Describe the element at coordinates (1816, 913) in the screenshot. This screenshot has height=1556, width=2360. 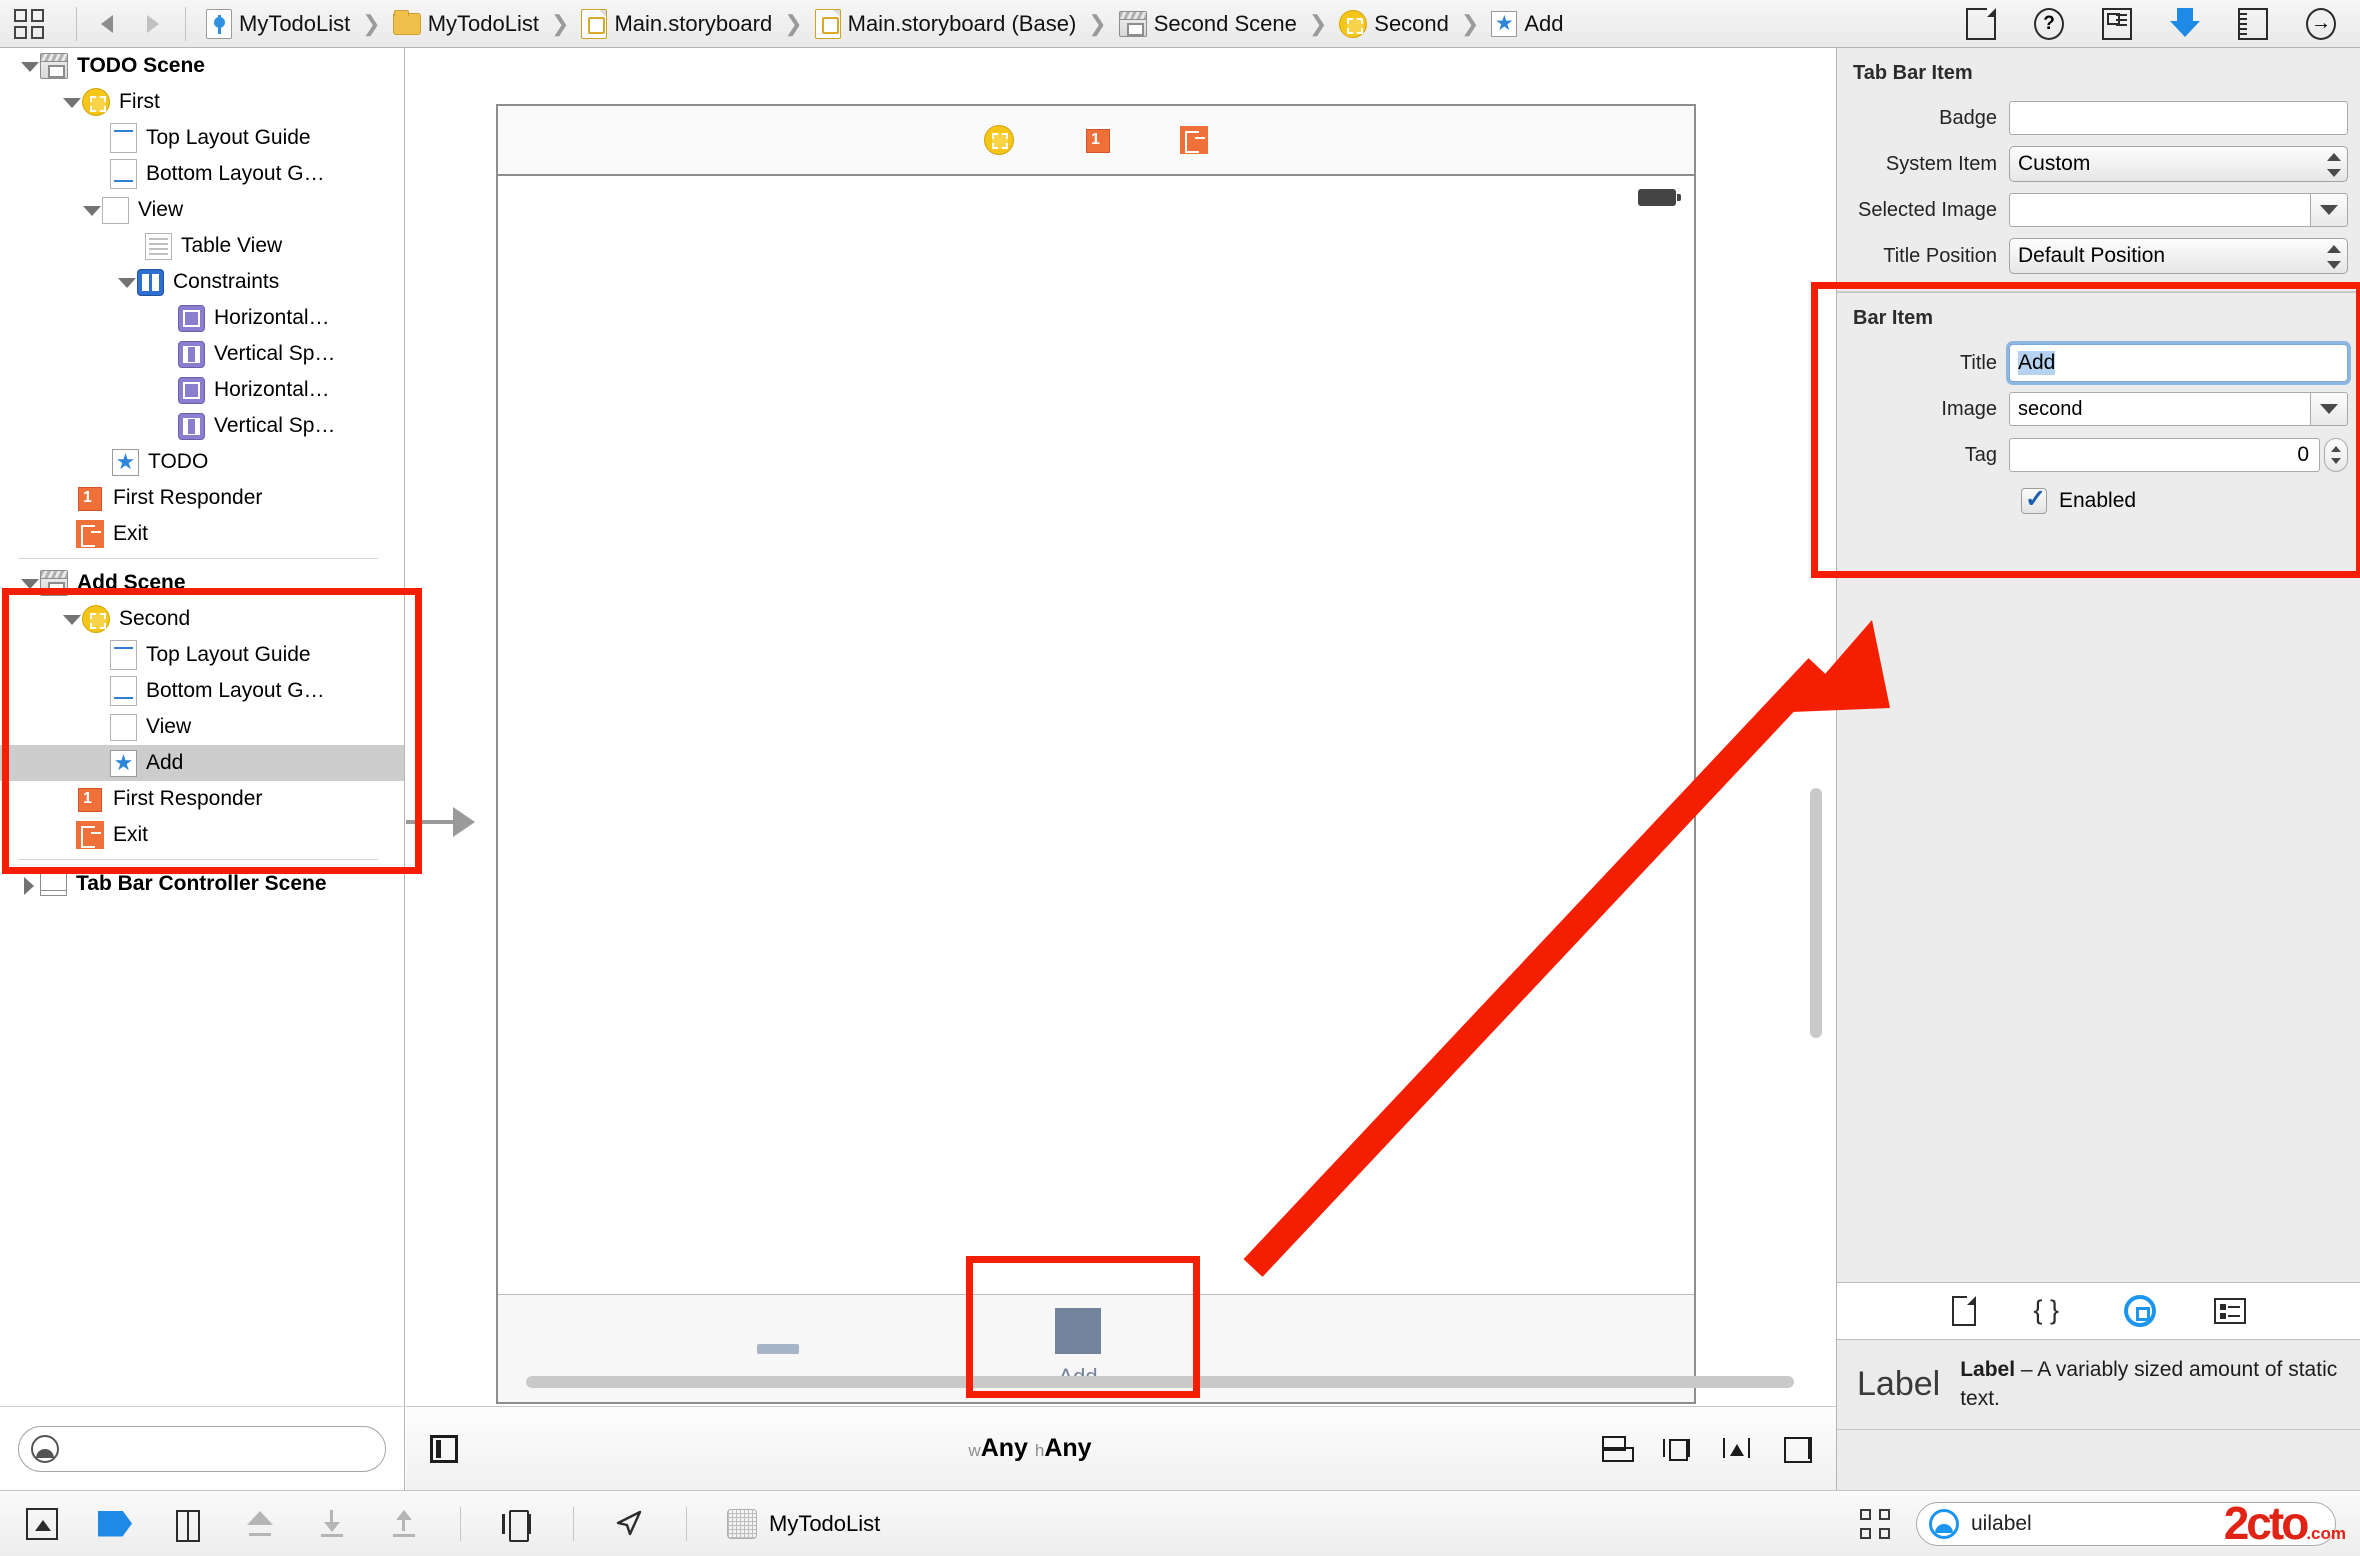
I see `canvas-vertical-scrollbar` at that location.